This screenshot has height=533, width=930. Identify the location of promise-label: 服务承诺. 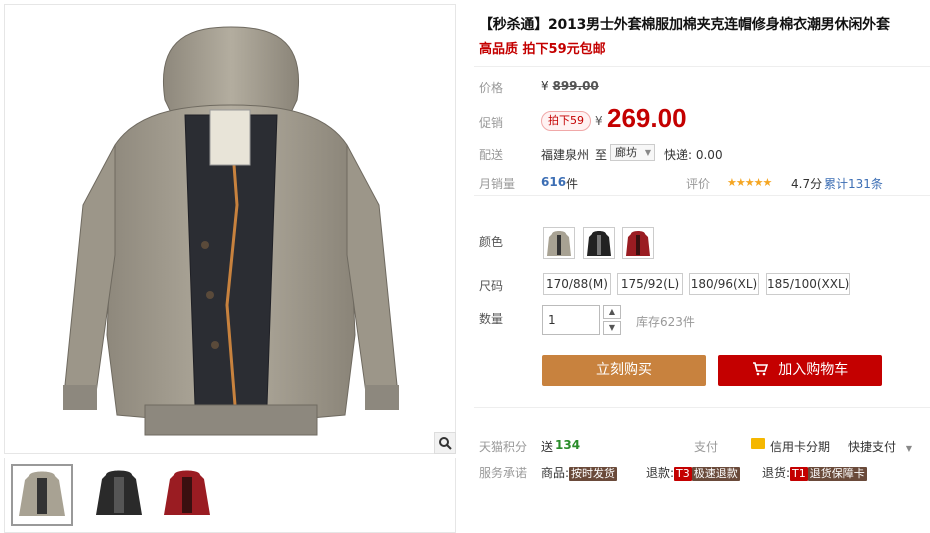
(503, 473).